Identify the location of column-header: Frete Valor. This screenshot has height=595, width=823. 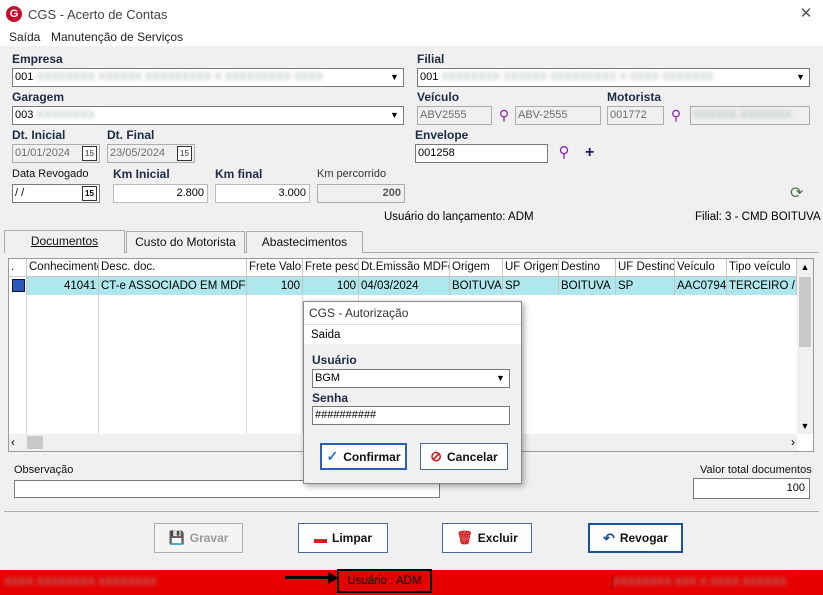
(275, 268).